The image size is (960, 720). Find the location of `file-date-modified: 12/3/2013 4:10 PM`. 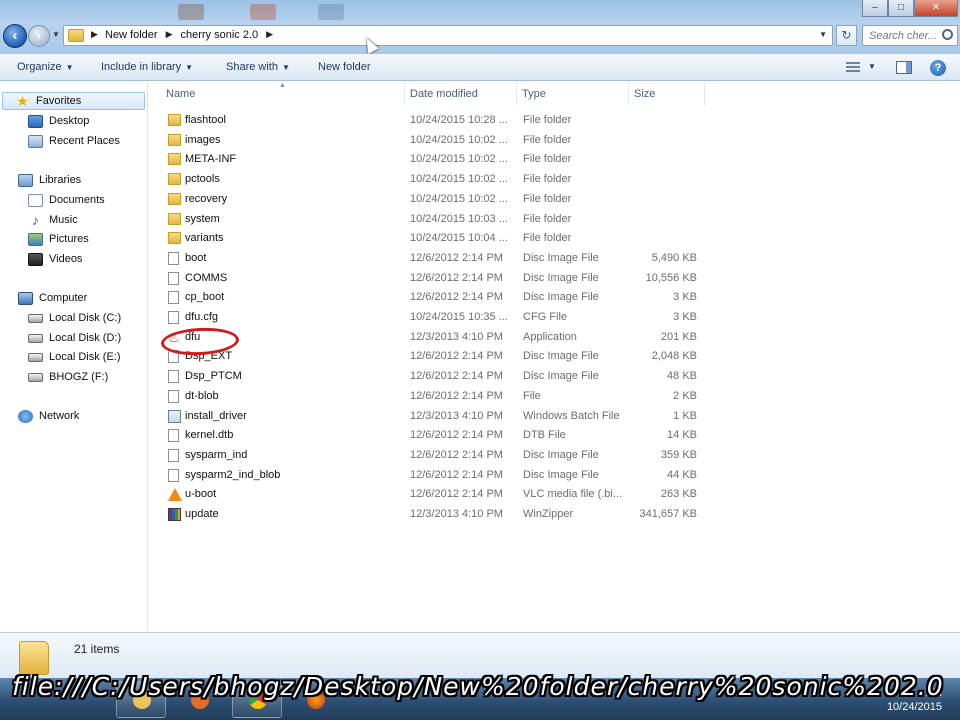

file-date-modified: 12/3/2013 4:10 PM is located at coordinates (456, 415).